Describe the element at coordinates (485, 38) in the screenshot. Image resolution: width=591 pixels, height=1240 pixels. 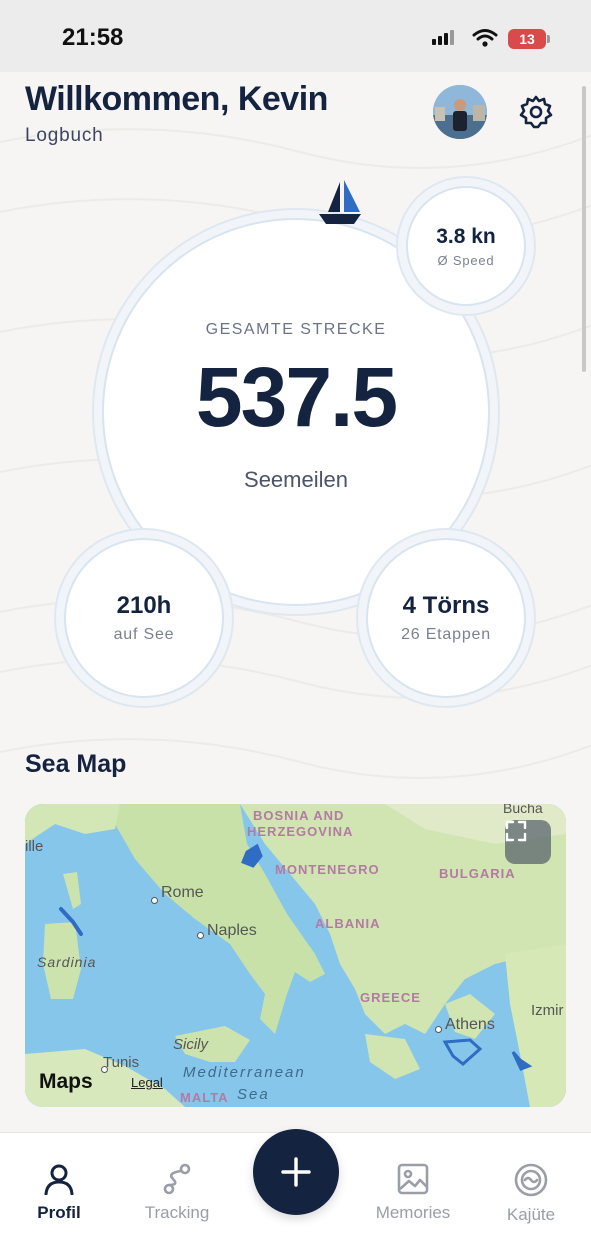
I see `wifi-icon` at that location.